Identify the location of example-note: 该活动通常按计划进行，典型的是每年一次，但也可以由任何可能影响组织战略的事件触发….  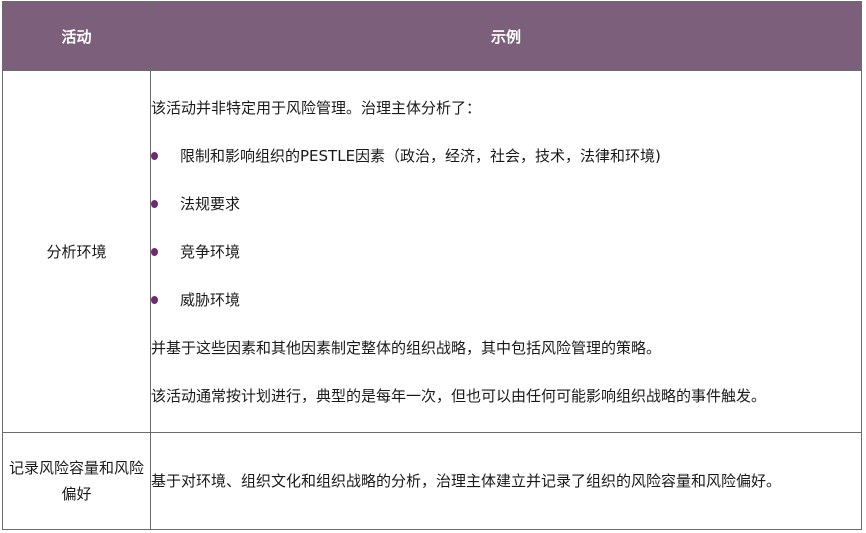
(459, 395).